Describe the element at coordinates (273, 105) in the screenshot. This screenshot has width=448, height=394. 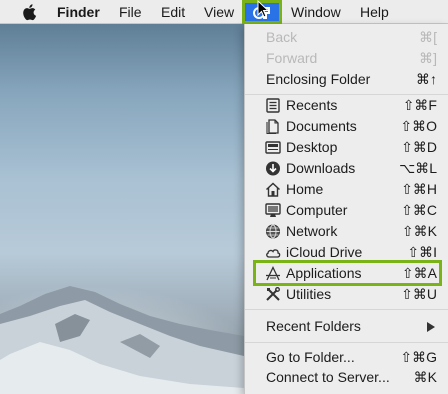
I see `recents-icon` at that location.